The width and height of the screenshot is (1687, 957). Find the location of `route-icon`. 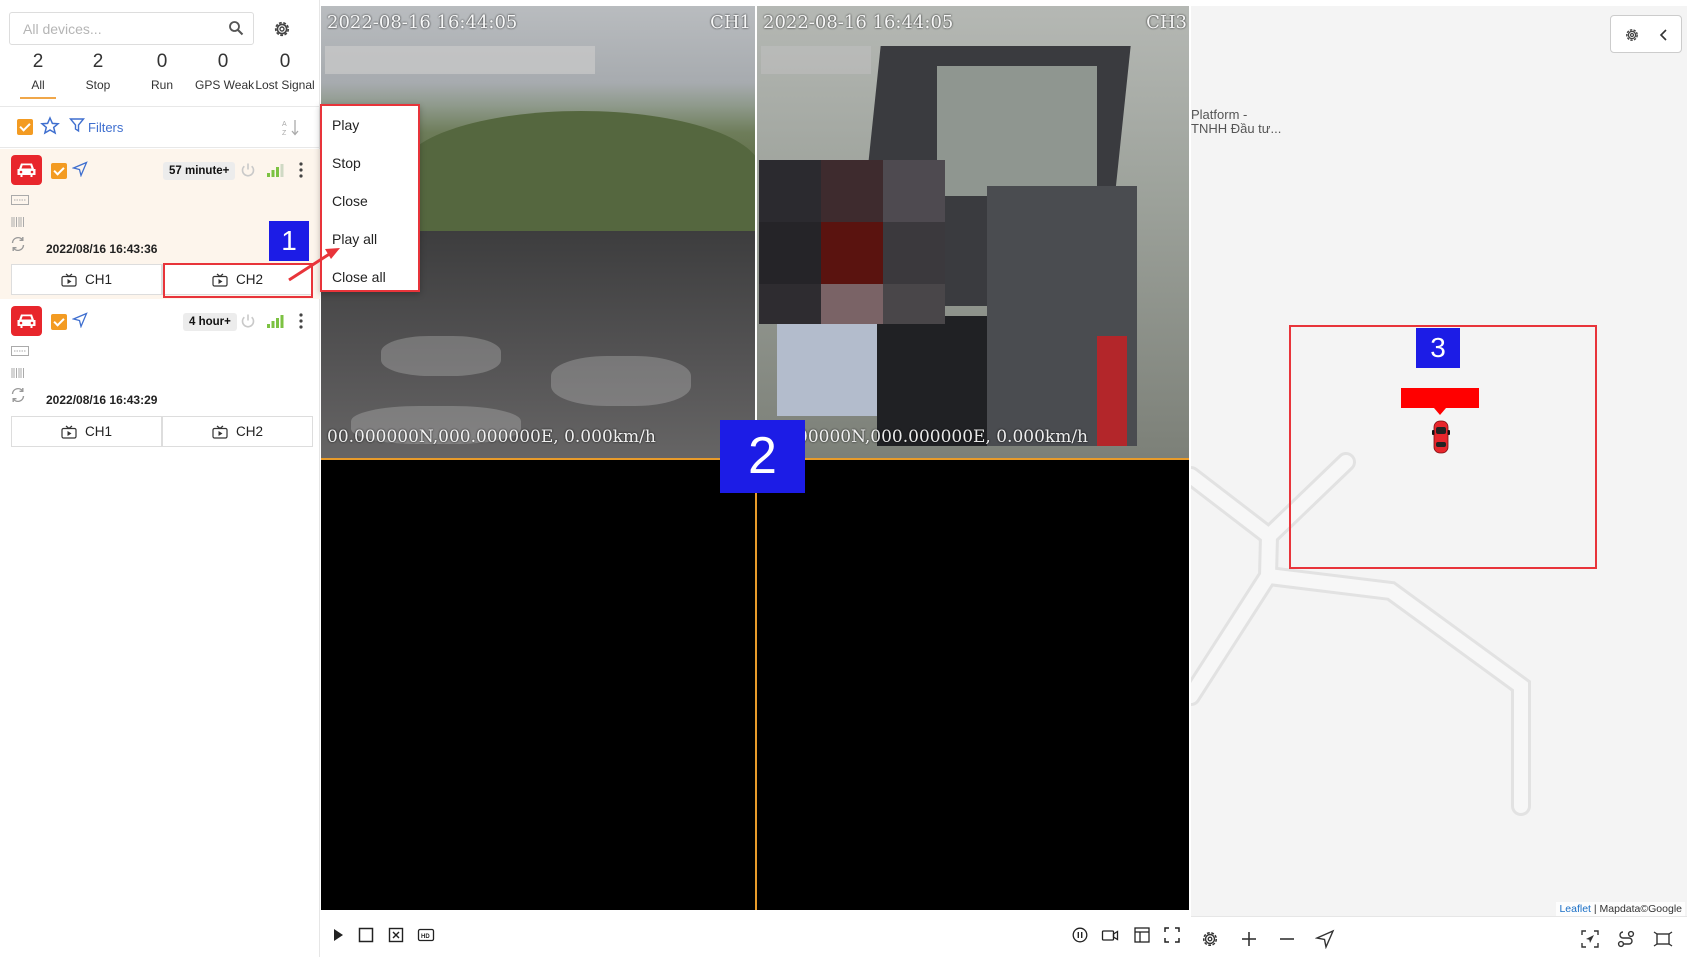

route-icon is located at coordinates (1626, 939).